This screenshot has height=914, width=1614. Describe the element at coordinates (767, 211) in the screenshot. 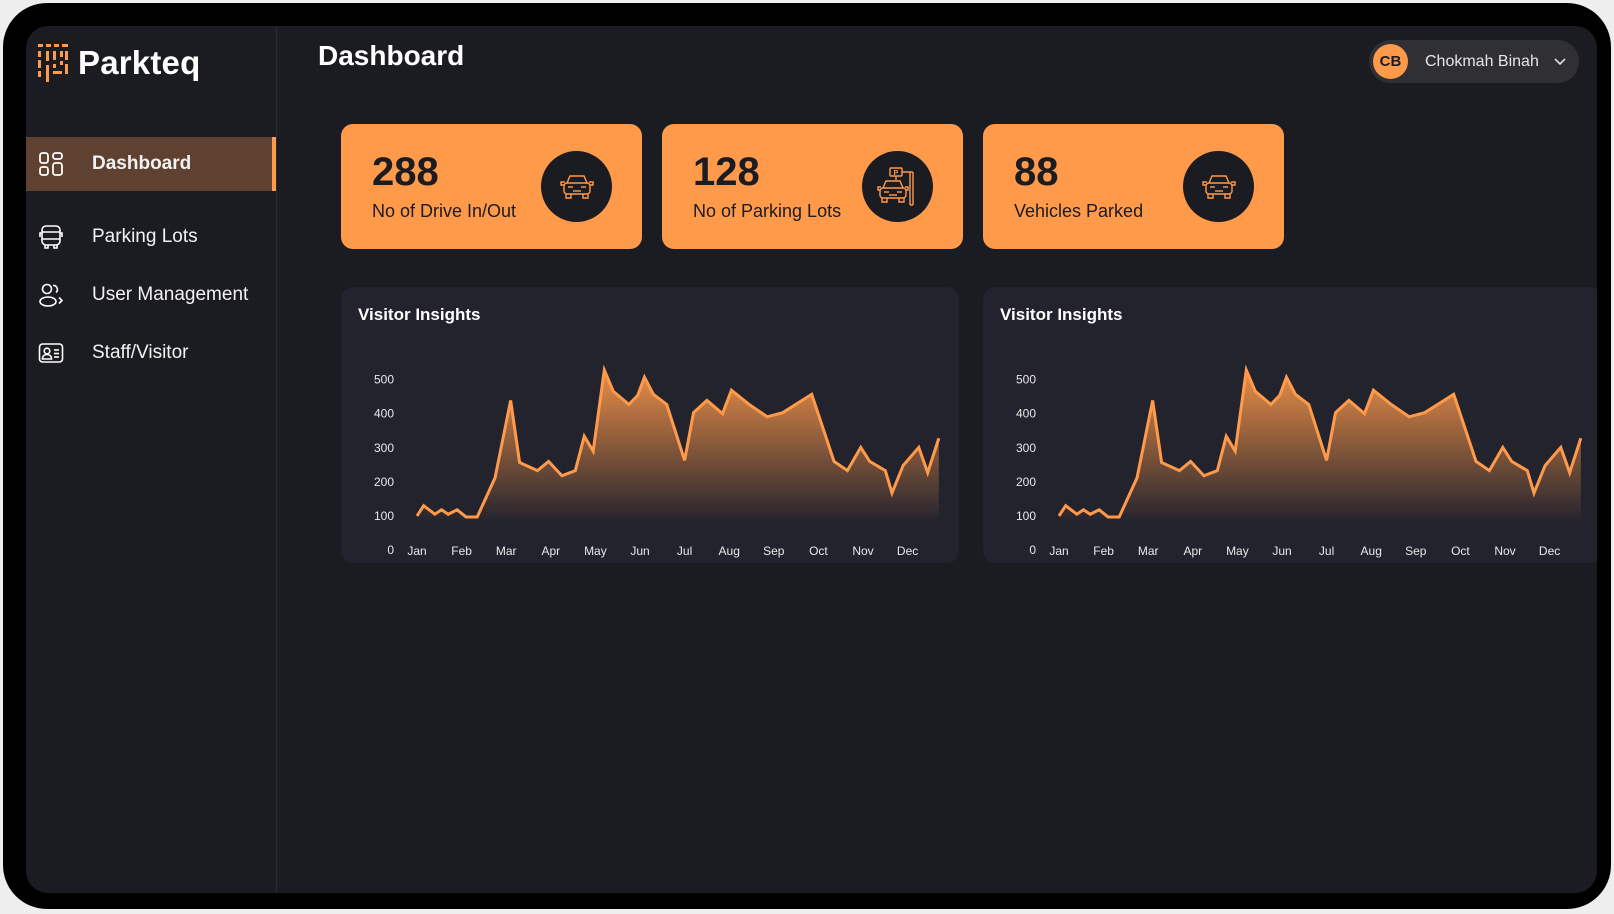

I see `stat-label: No of Parking Lots` at that location.